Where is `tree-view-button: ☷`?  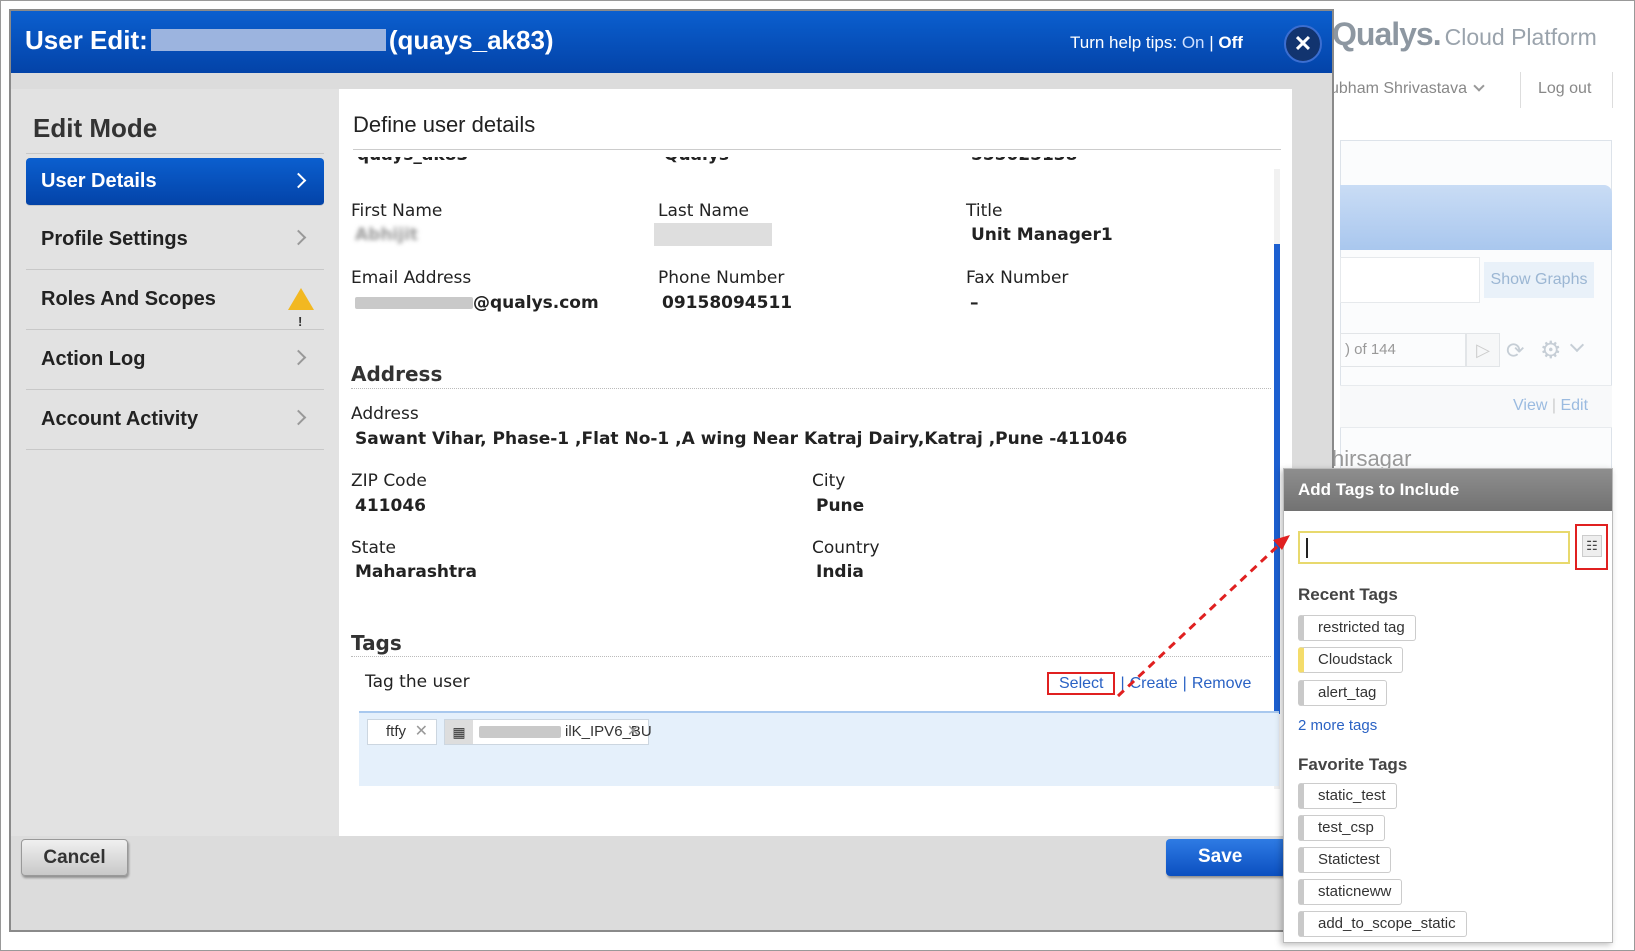 tree-view-button: ☷ is located at coordinates (1591, 547).